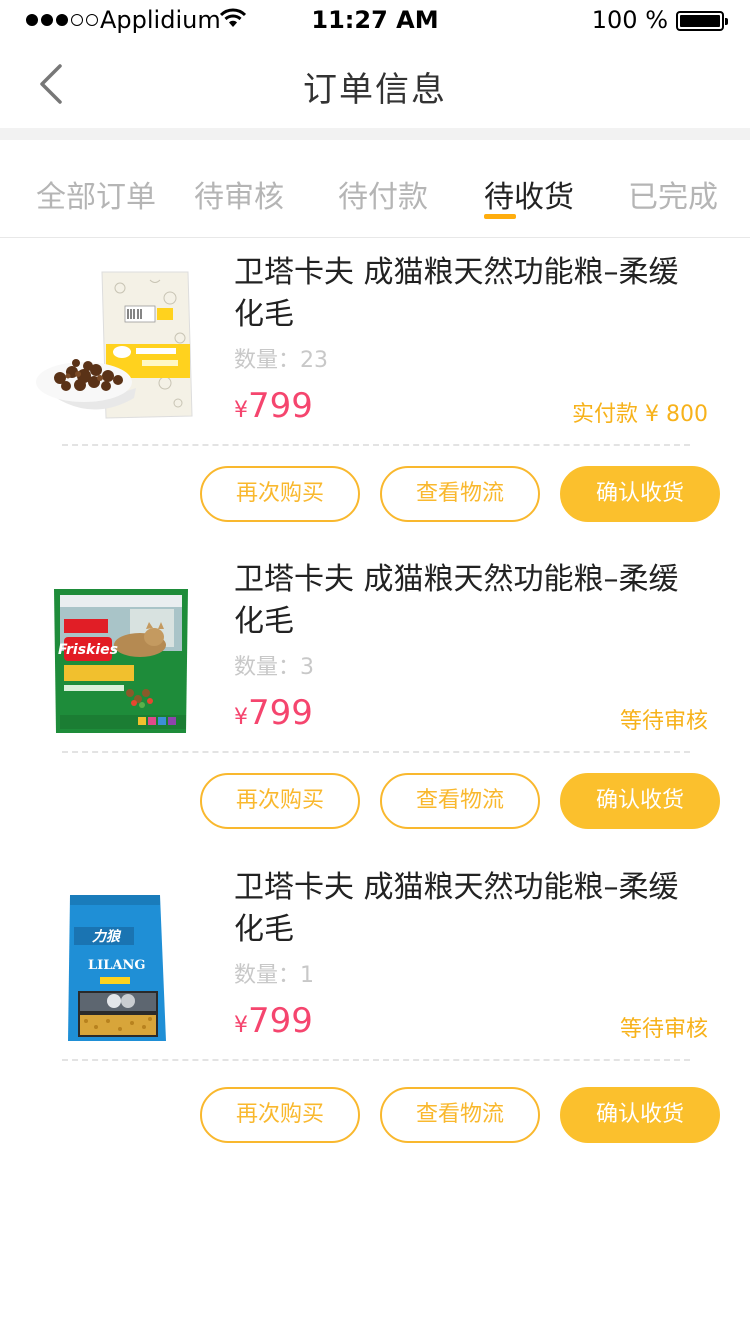 The image size is (750, 1334). What do you see at coordinates (529, 194) in the screenshot?
I see `tab-pending-receipt: 待收货` at bounding box center [529, 194].